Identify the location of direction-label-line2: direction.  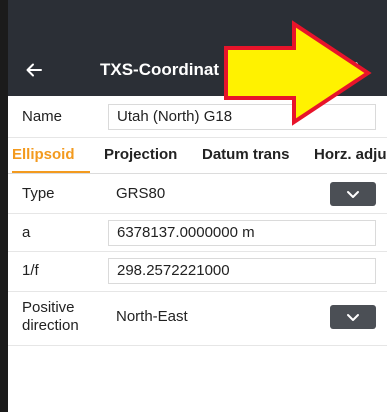
(50, 325).